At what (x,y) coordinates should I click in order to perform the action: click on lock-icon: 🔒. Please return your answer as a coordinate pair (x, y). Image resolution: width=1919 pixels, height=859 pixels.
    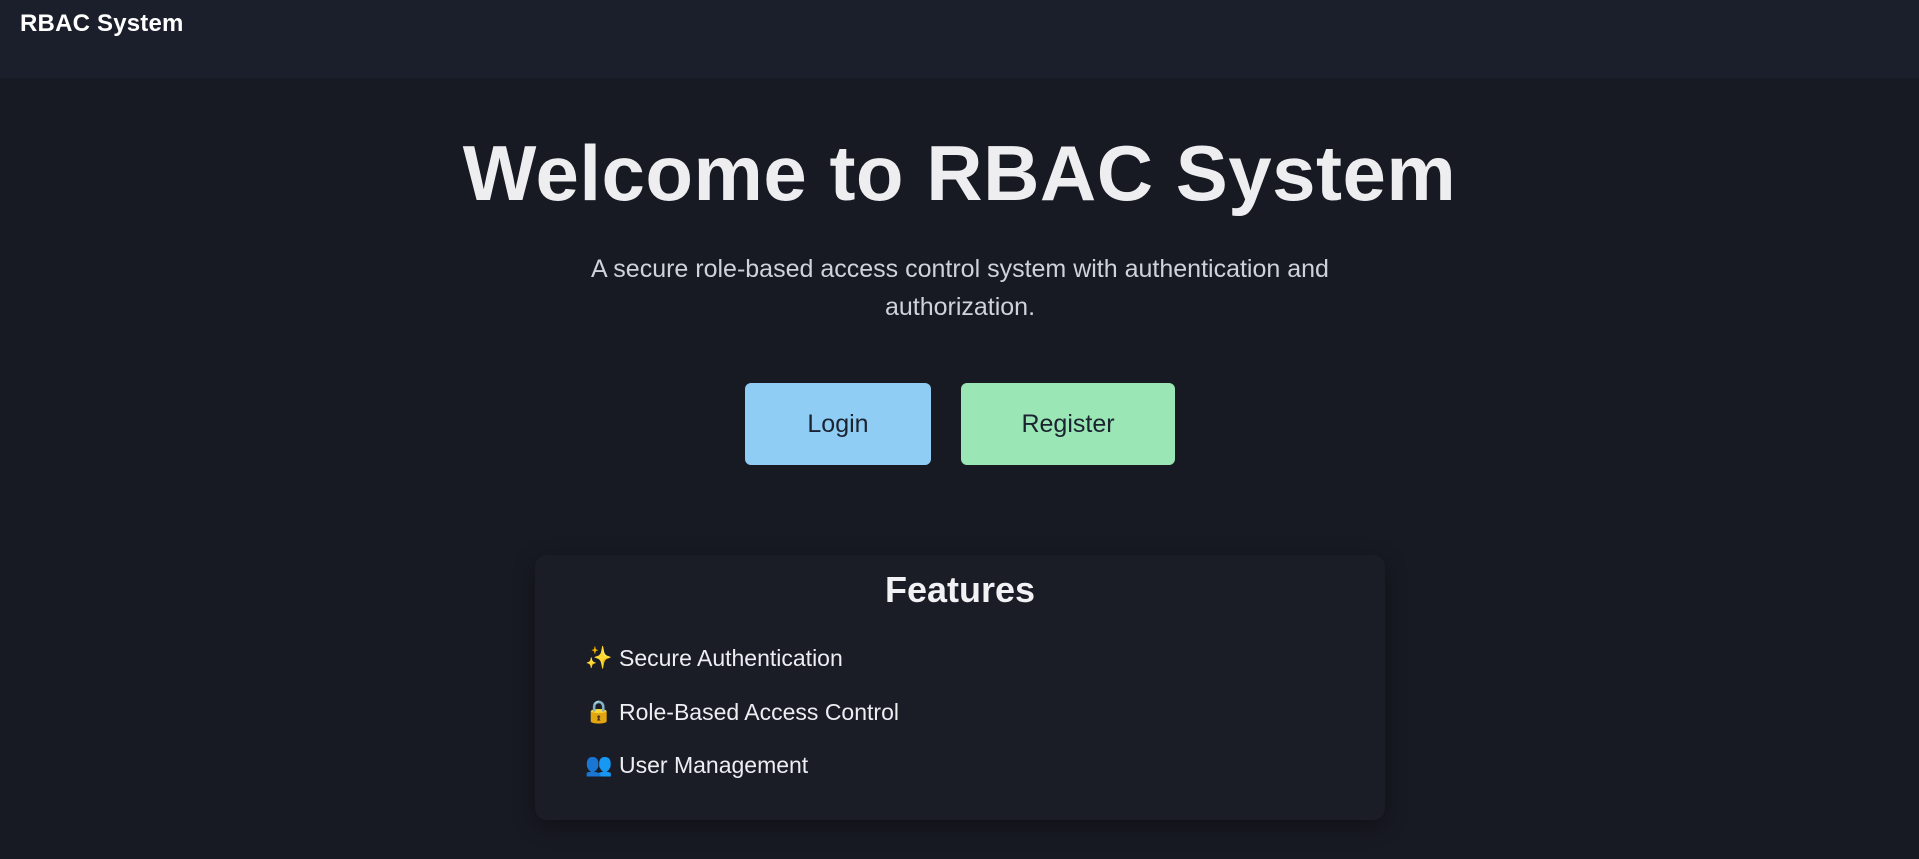
    Looking at the image, I should click on (599, 711).